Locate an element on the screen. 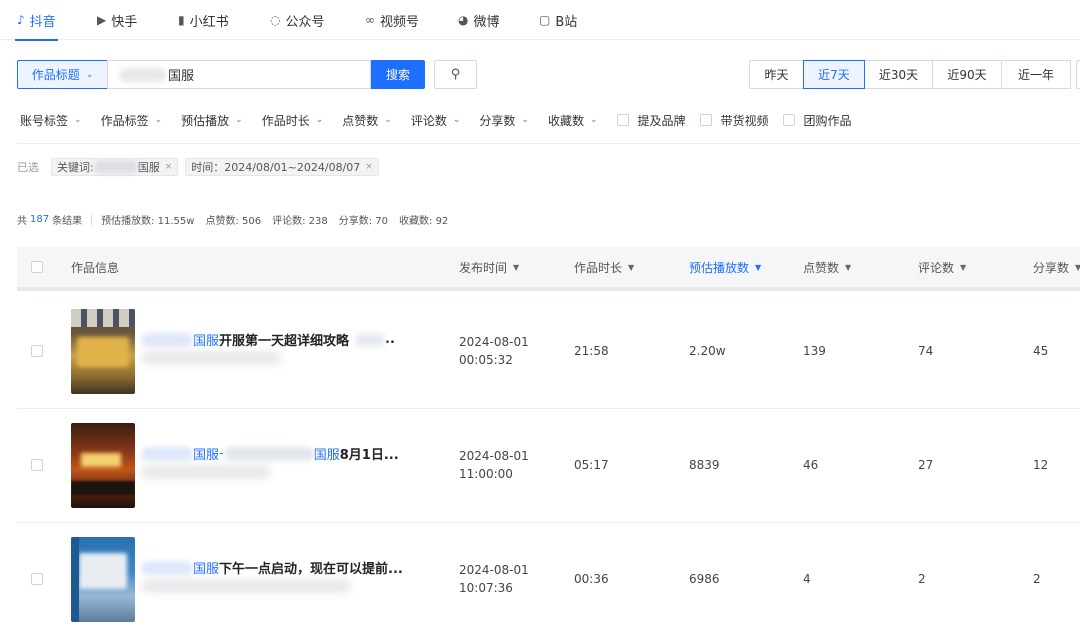 Image resolution: width=1080 pixels, height=633 pixels. selected-label: 已选 is located at coordinates (28, 167).